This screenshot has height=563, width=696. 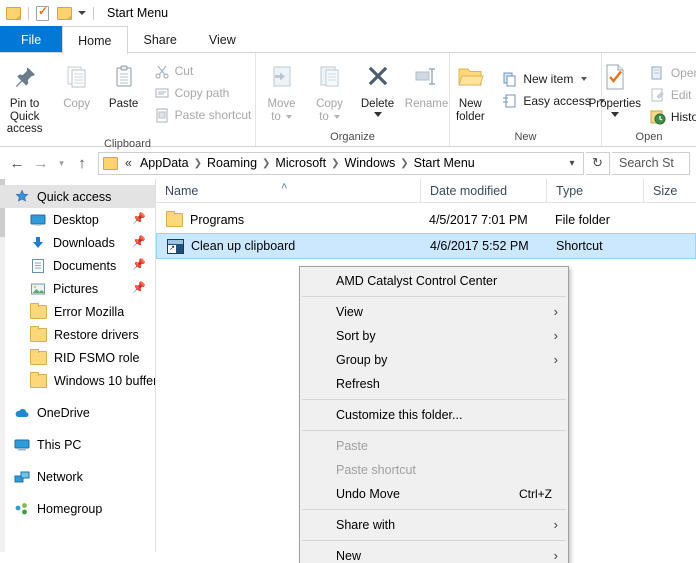 I want to click on sidebar-item-error-mozilla: Error Mozilla, so click(x=77, y=311).